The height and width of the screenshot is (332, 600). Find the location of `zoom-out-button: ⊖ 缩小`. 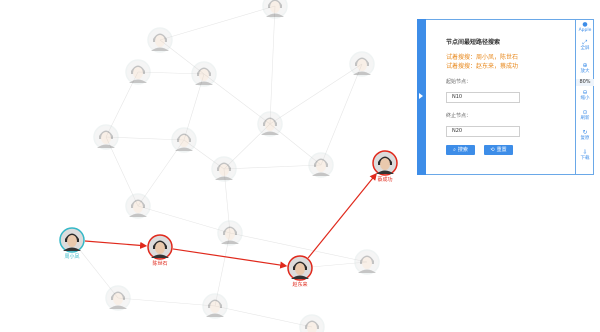

zoom-out-button: ⊖ 缩小 is located at coordinates (585, 95).